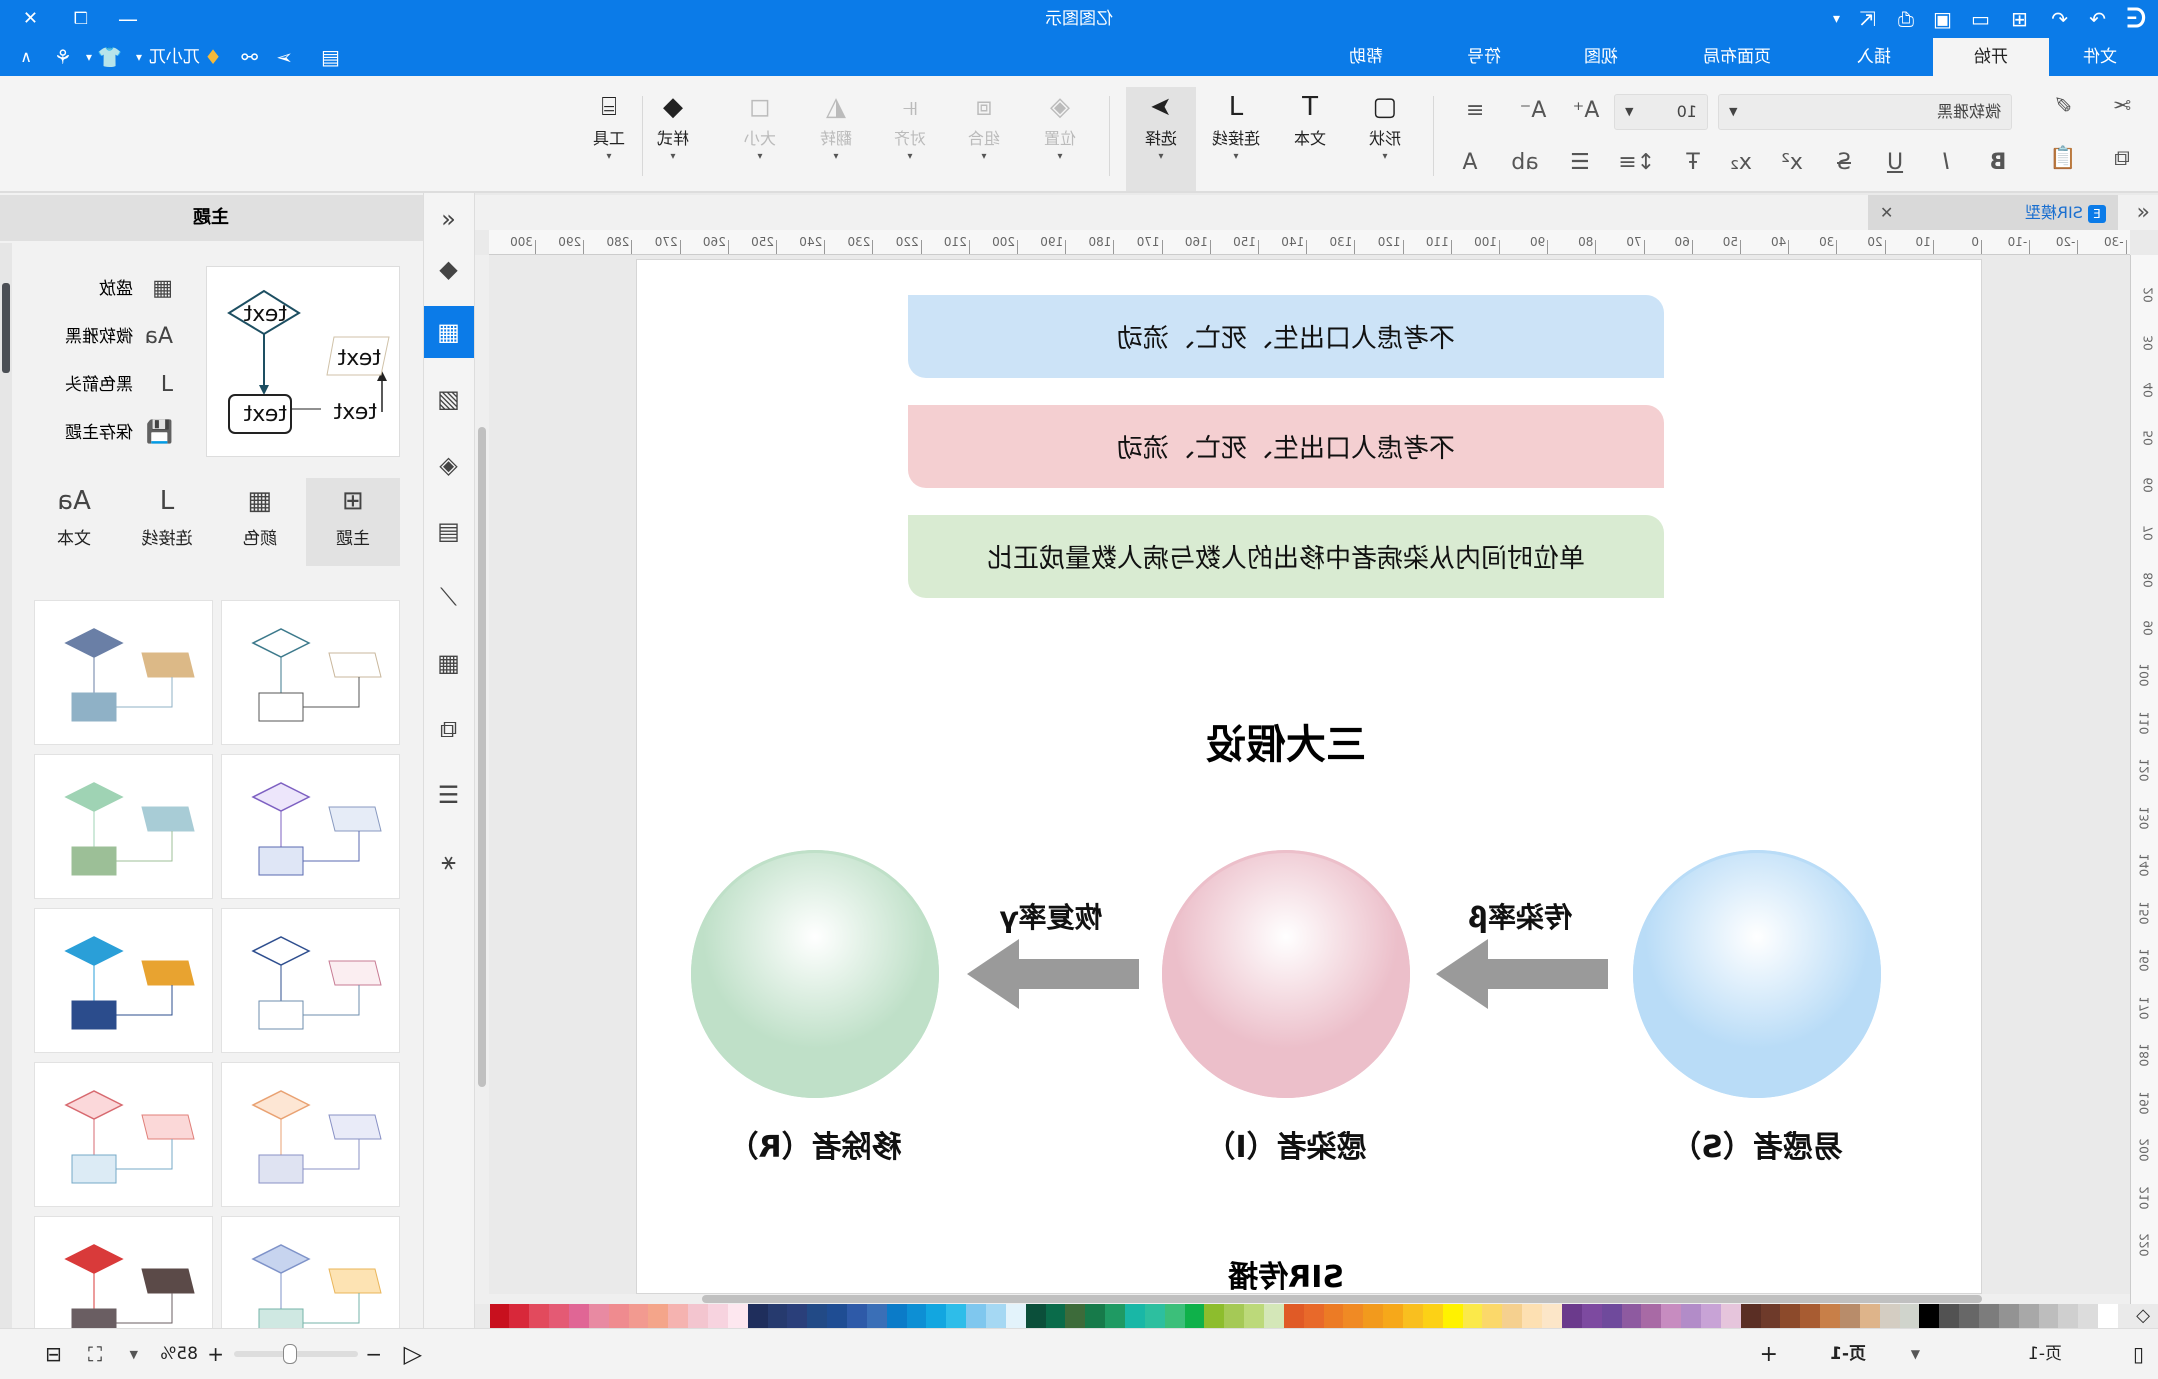  Describe the element at coordinates (1060, 124) in the screenshot. I see `position-button: ◈ 位置 ▾` at that location.